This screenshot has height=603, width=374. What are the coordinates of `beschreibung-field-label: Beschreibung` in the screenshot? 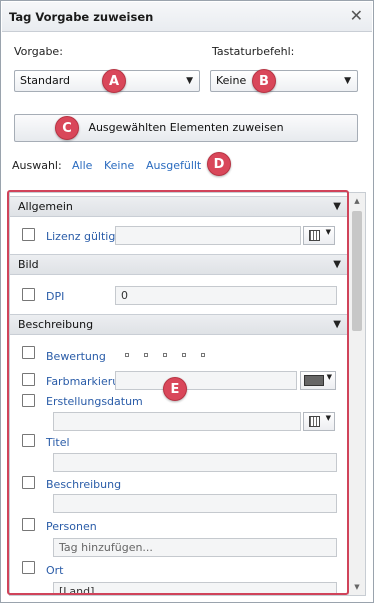 It's located at (84, 484).